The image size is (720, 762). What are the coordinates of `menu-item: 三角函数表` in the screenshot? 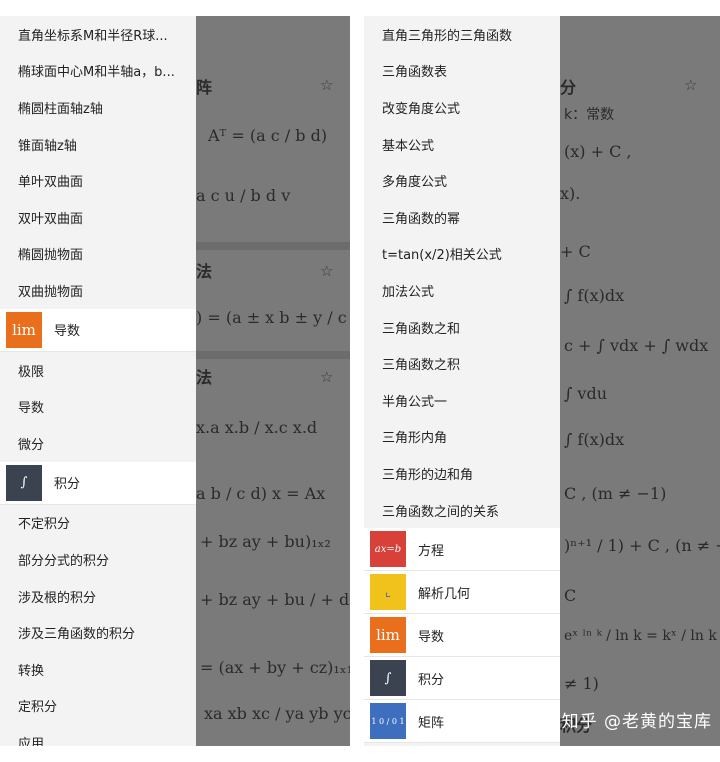 It's located at (462, 71).